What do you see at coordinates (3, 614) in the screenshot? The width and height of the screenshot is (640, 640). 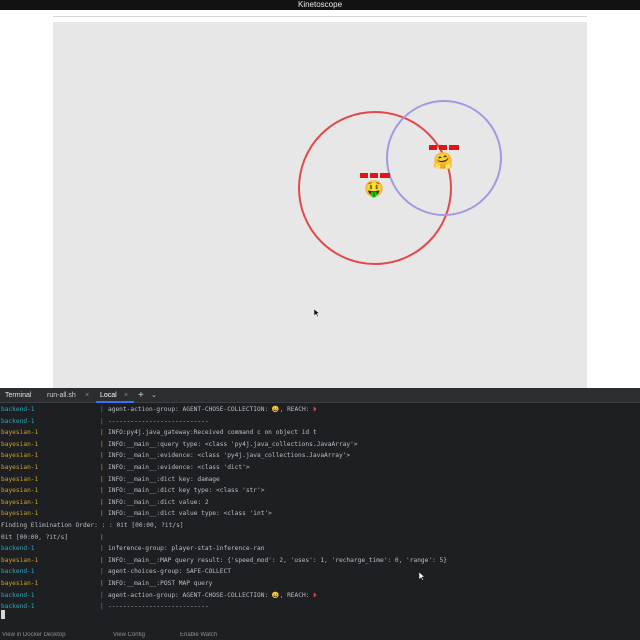 I see `terminal-cursor` at bounding box center [3, 614].